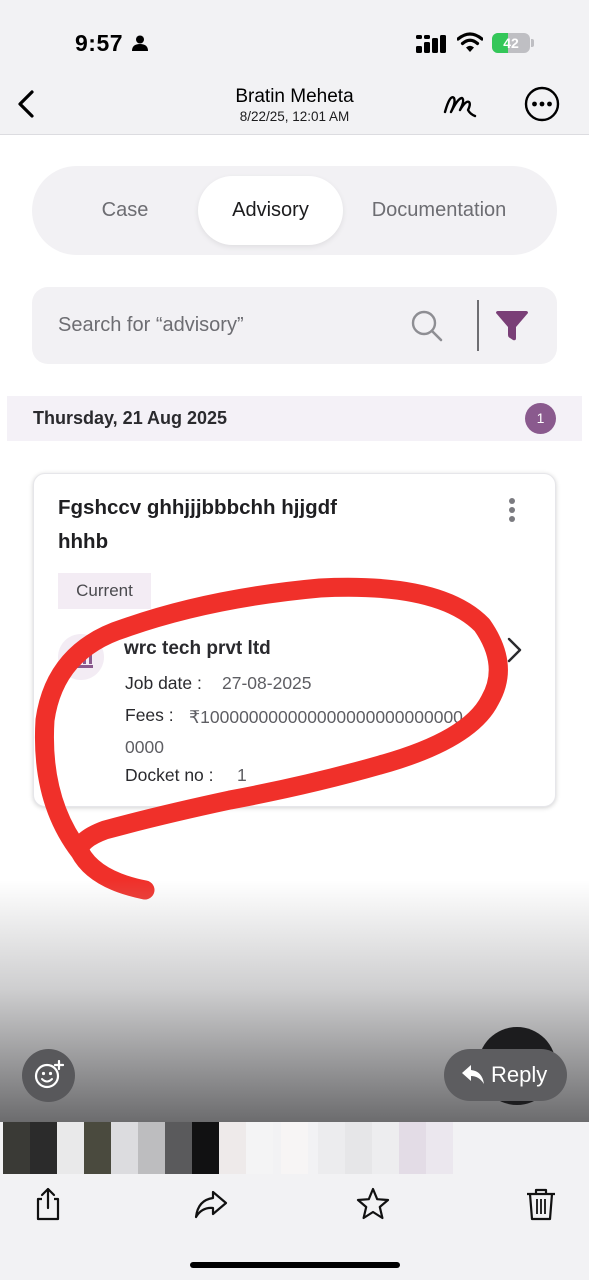 The width and height of the screenshot is (589, 1280). I want to click on thumbnail-current, so click(294, 1148).